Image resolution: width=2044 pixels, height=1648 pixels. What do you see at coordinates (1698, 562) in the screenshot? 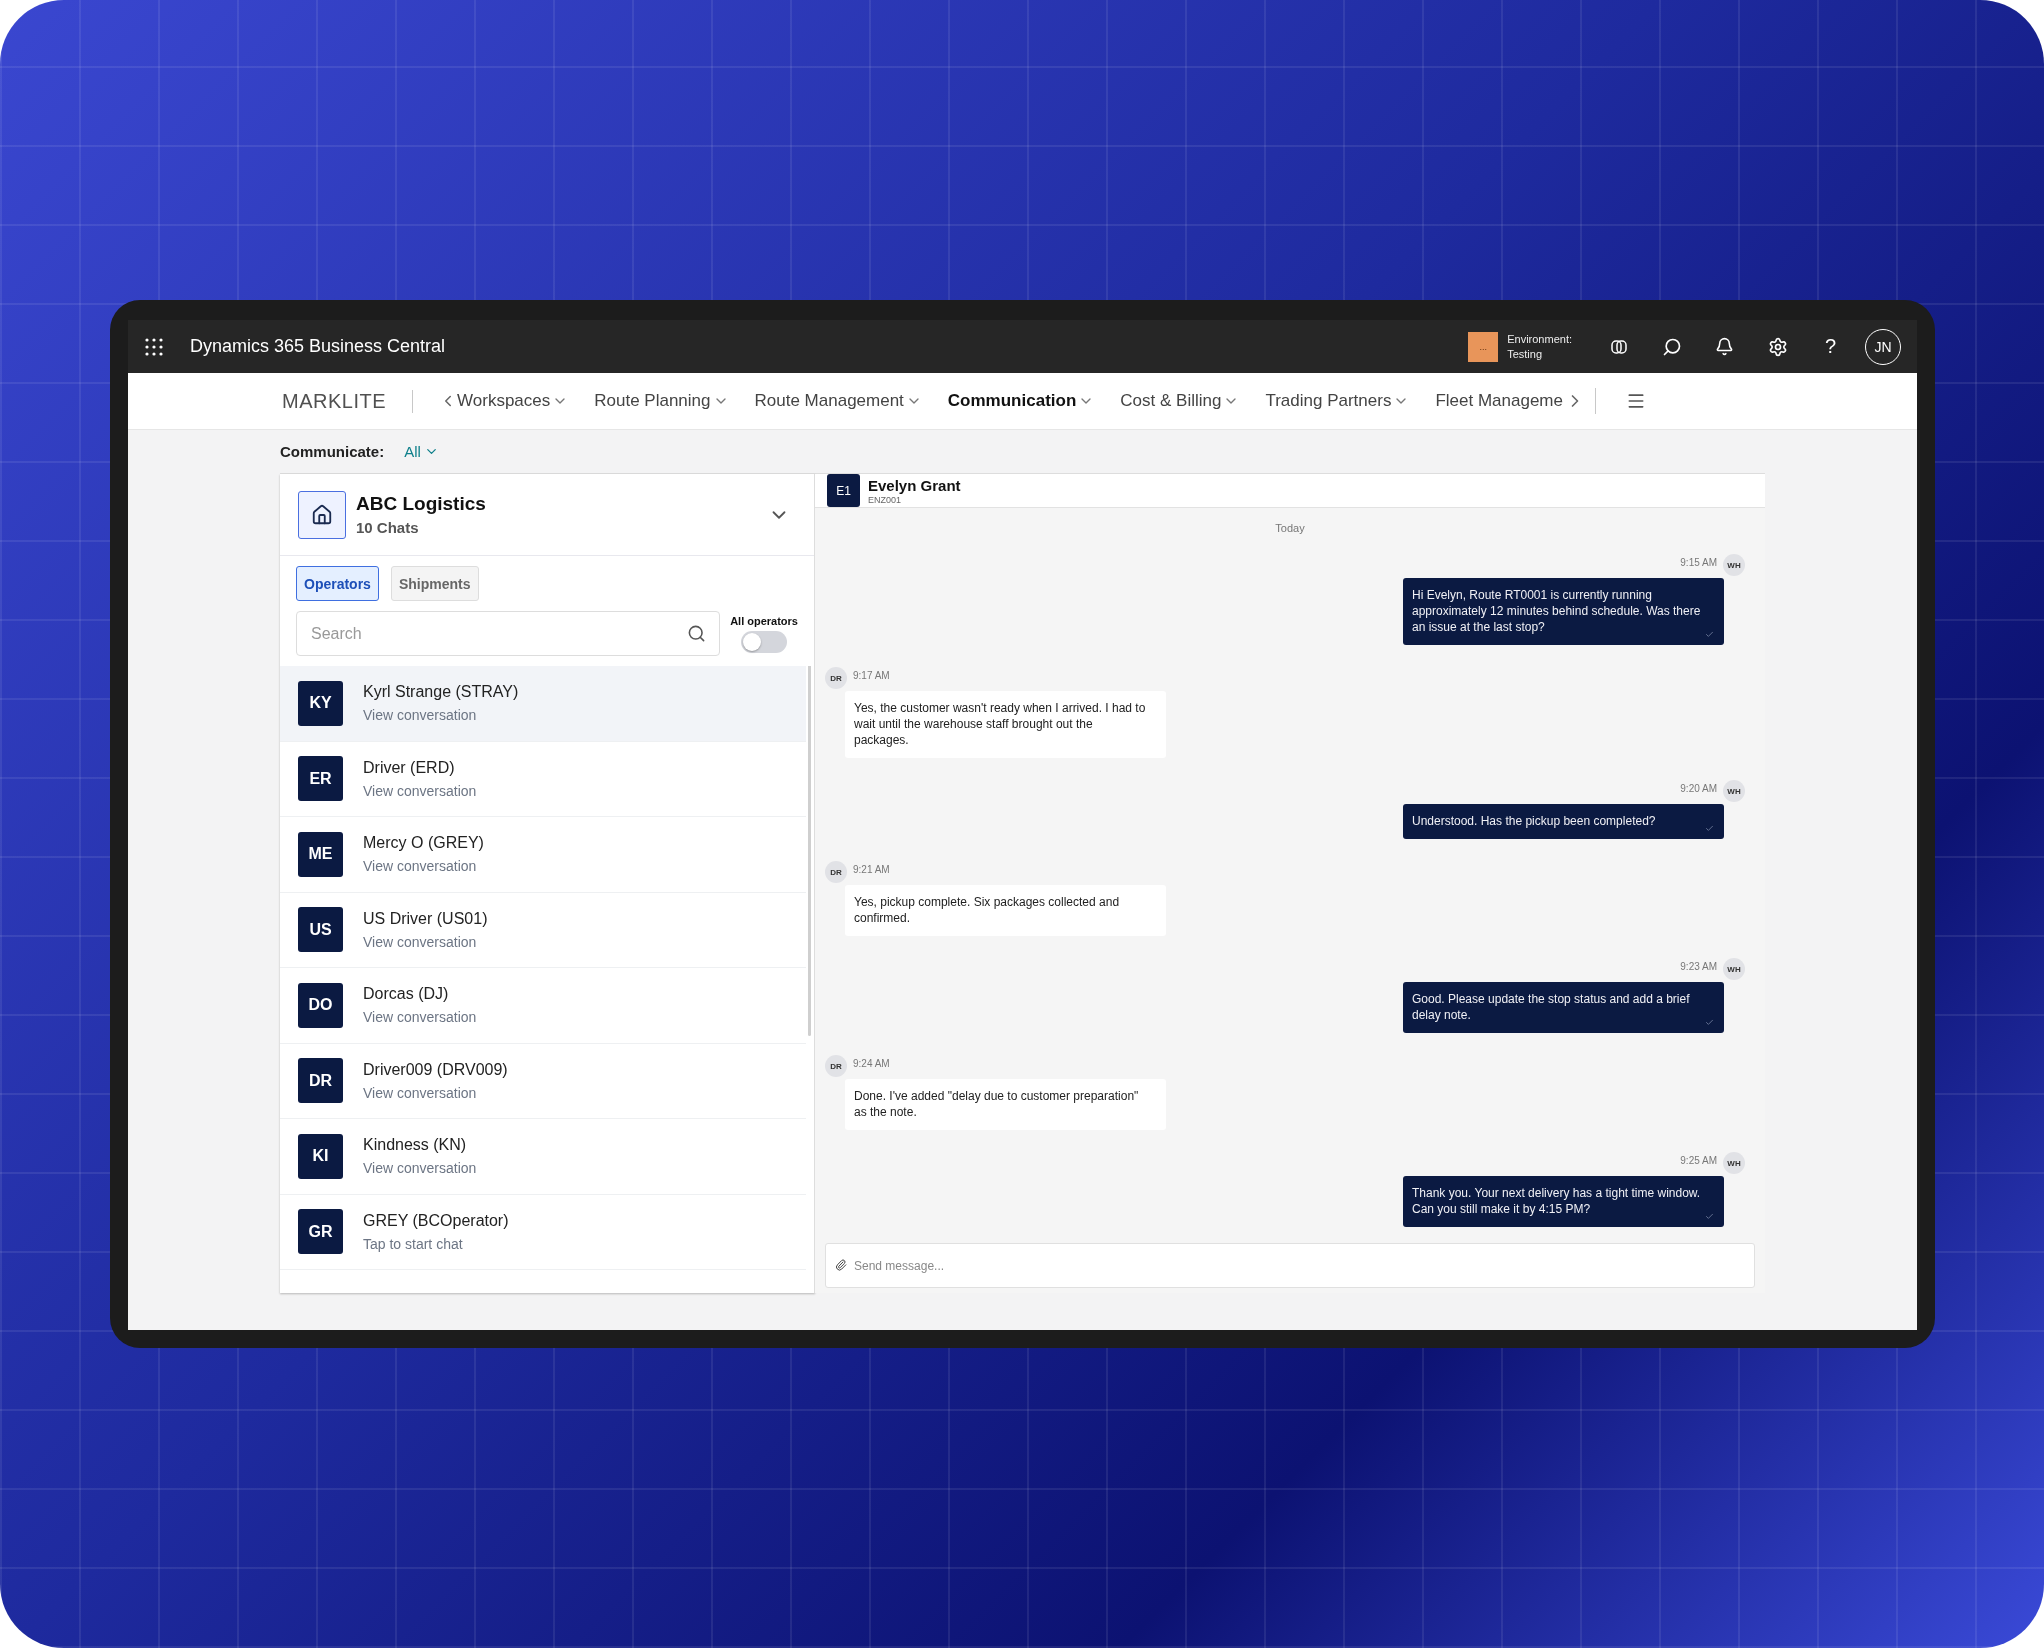
I see `message-time: 9:15 AM` at bounding box center [1698, 562].